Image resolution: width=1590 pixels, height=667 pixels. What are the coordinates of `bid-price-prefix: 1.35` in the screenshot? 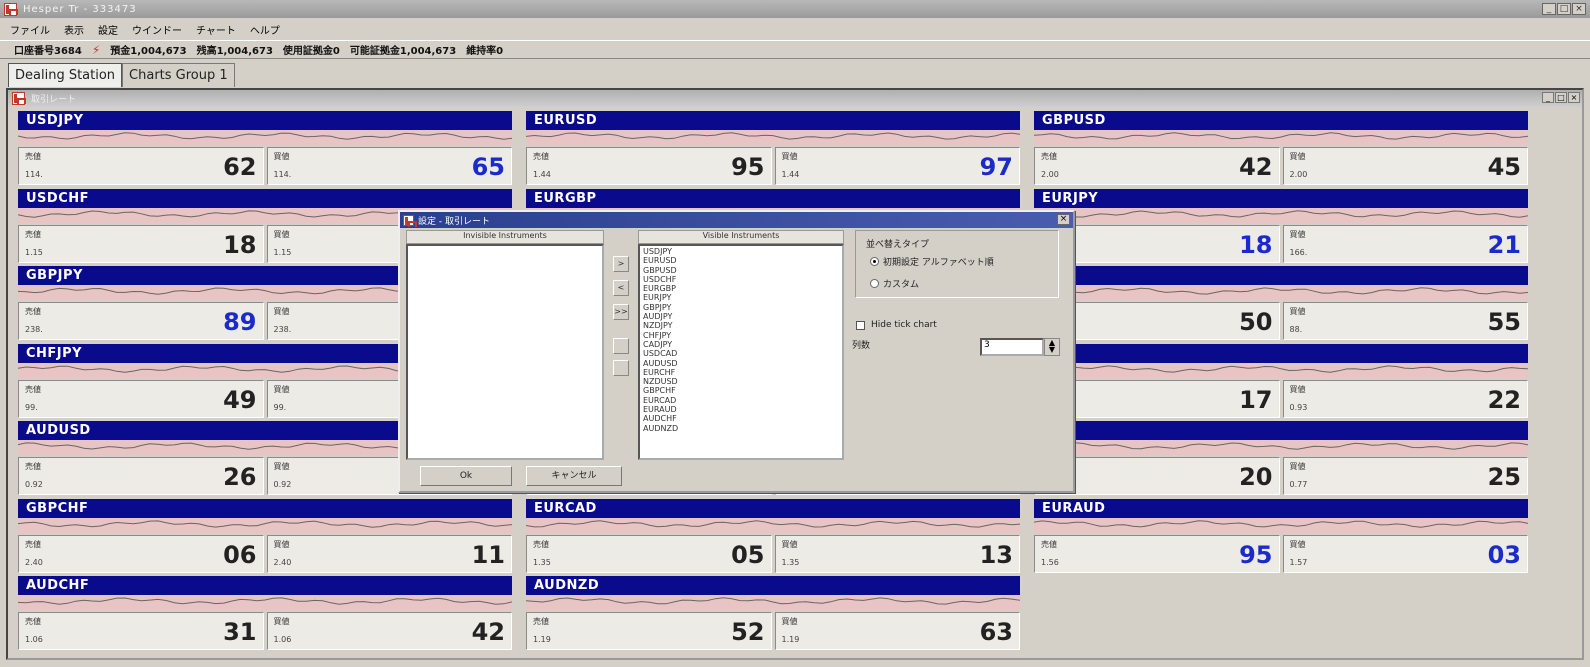 It's located at (542, 562).